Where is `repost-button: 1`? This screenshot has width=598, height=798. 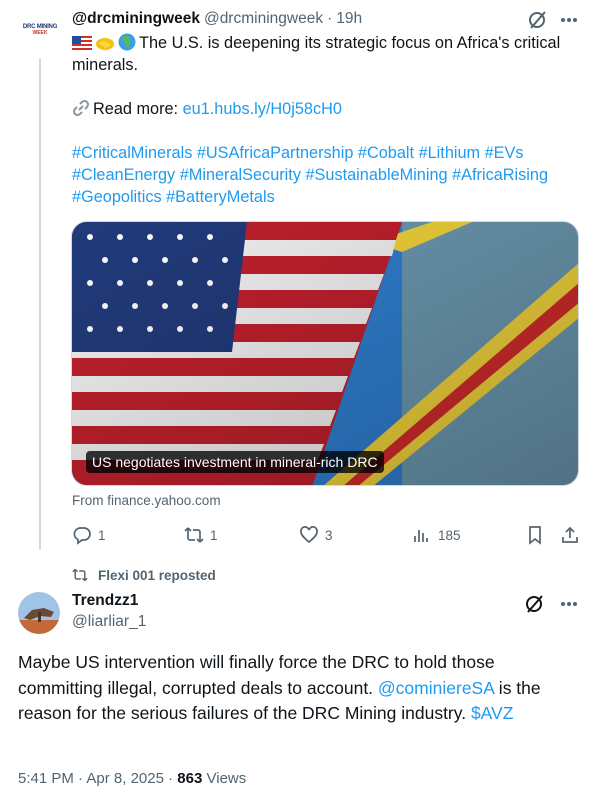
repost-button: 1 is located at coordinates (201, 535).